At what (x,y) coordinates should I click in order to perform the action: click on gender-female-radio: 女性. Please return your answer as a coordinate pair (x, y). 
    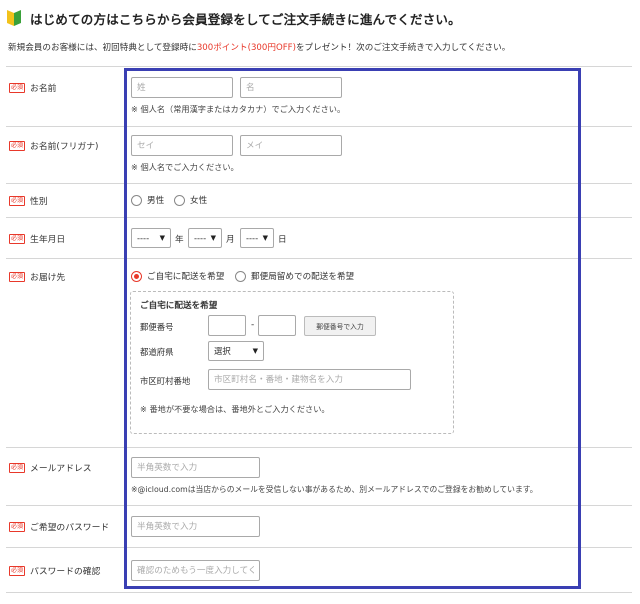
    Looking at the image, I should click on (190, 200).